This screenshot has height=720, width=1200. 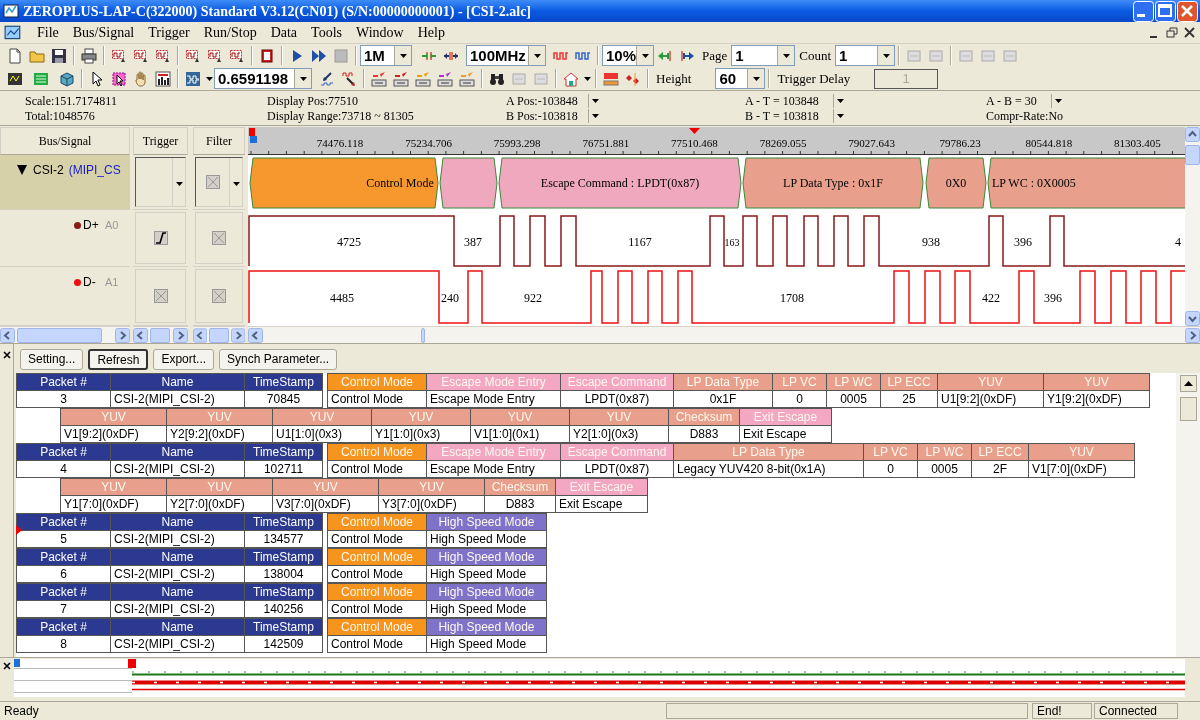 I want to click on fast-forward-icon, so click(x=319, y=55).